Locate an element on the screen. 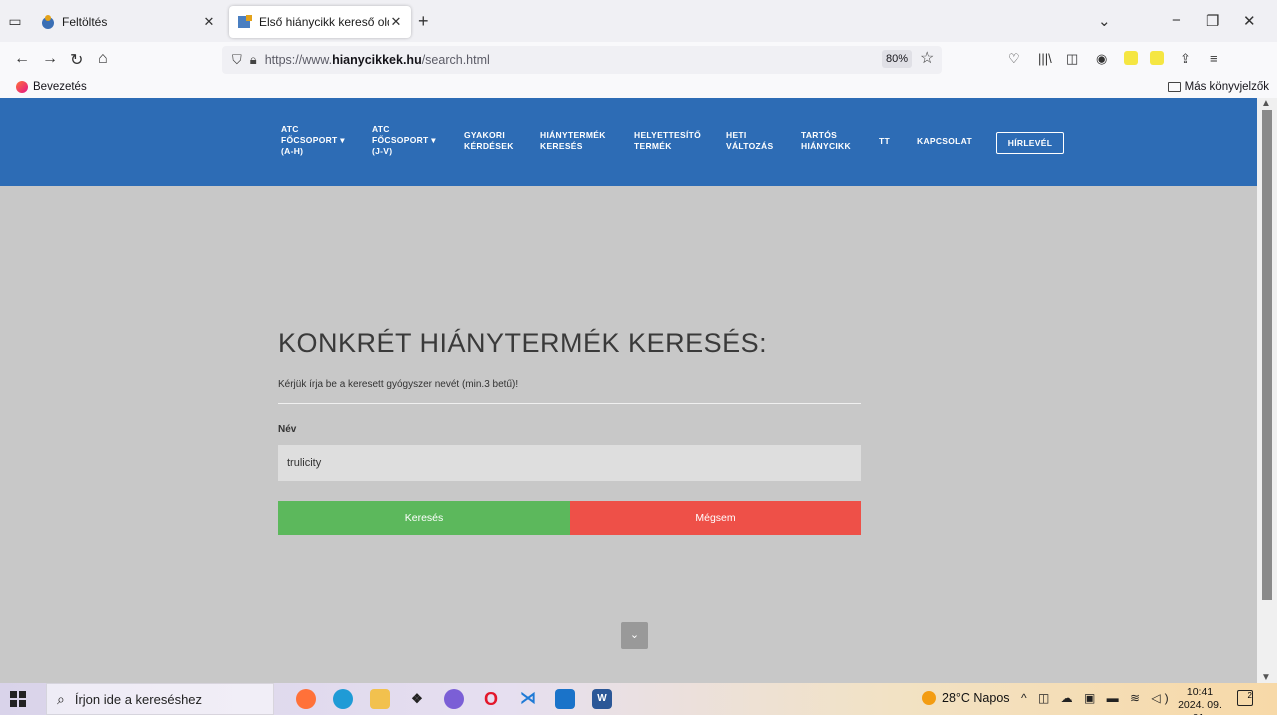 The image size is (1277, 715). file-explorer-icon is located at coordinates (380, 699).